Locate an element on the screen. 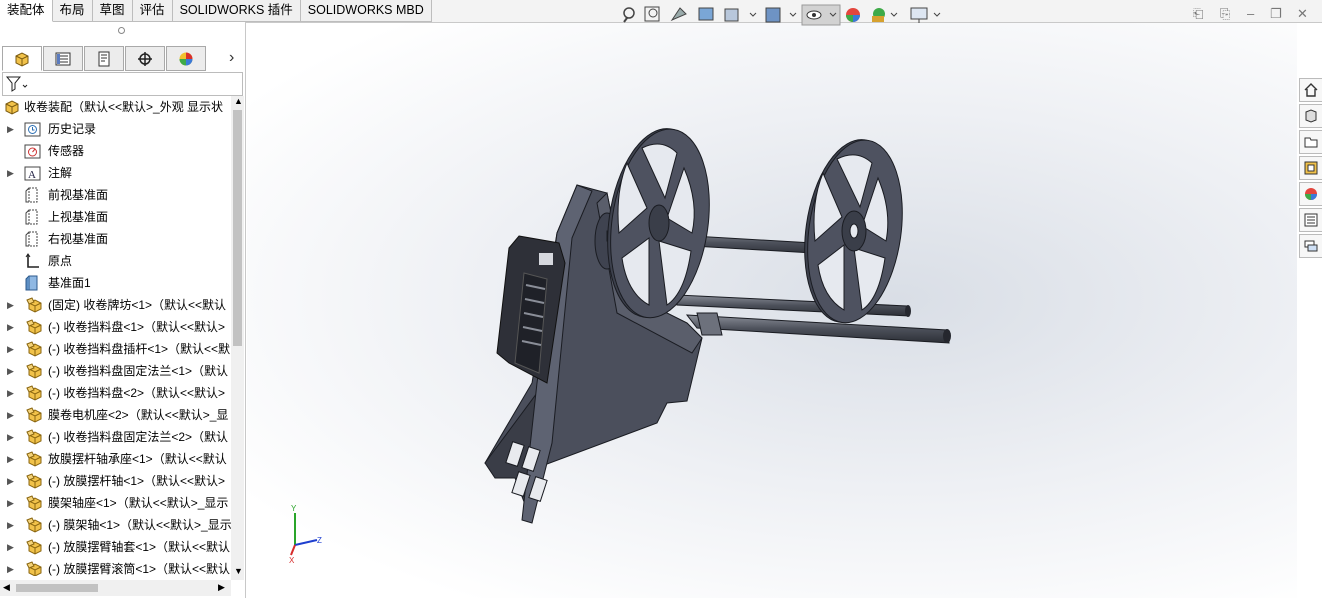 This screenshot has height=598, width=1322. restore-right-icon: ⎘ is located at coordinates (1225, 14).